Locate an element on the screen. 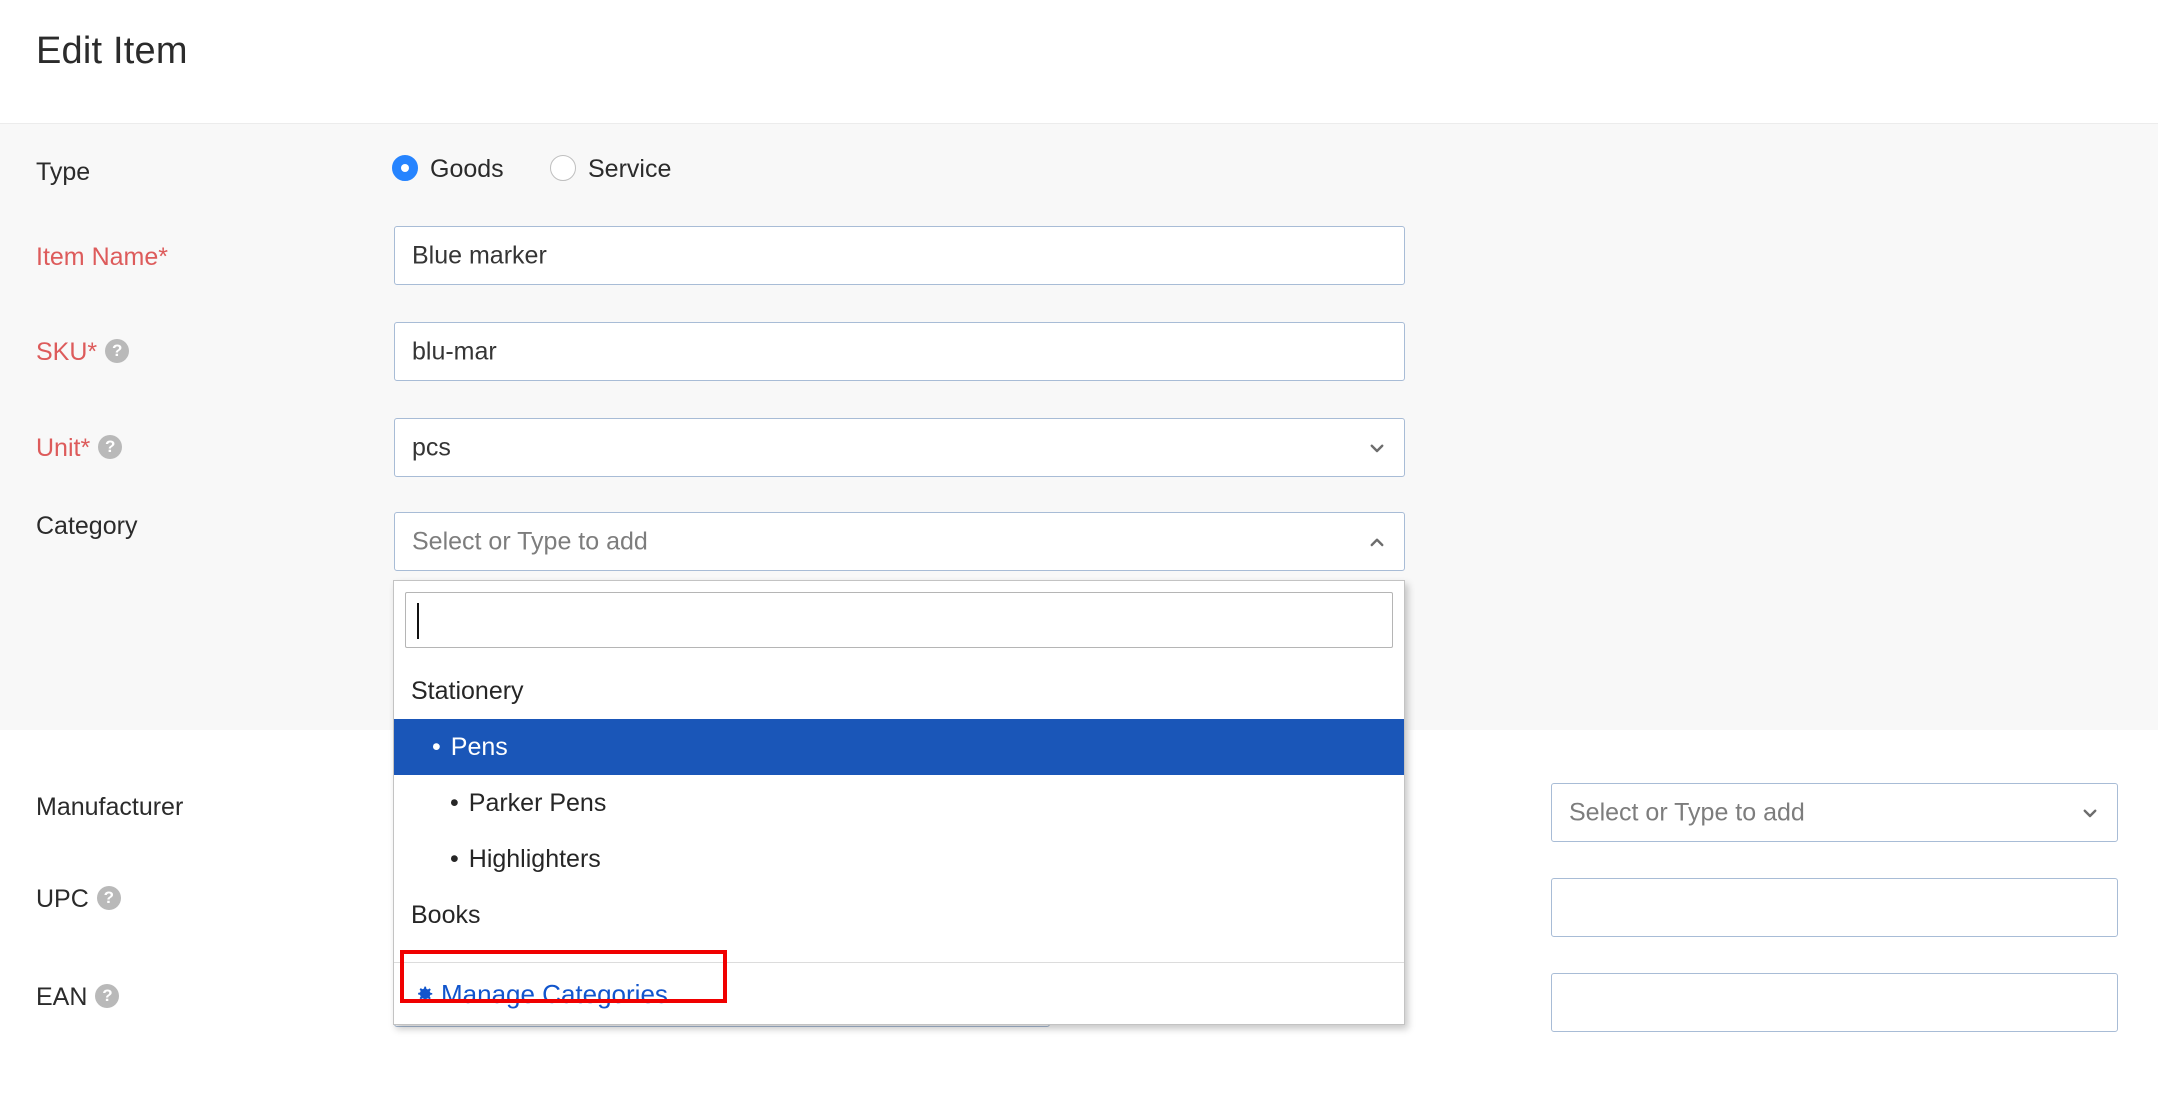 Image resolution: width=2158 pixels, height=1108 pixels. text-cursor is located at coordinates (418, 621).